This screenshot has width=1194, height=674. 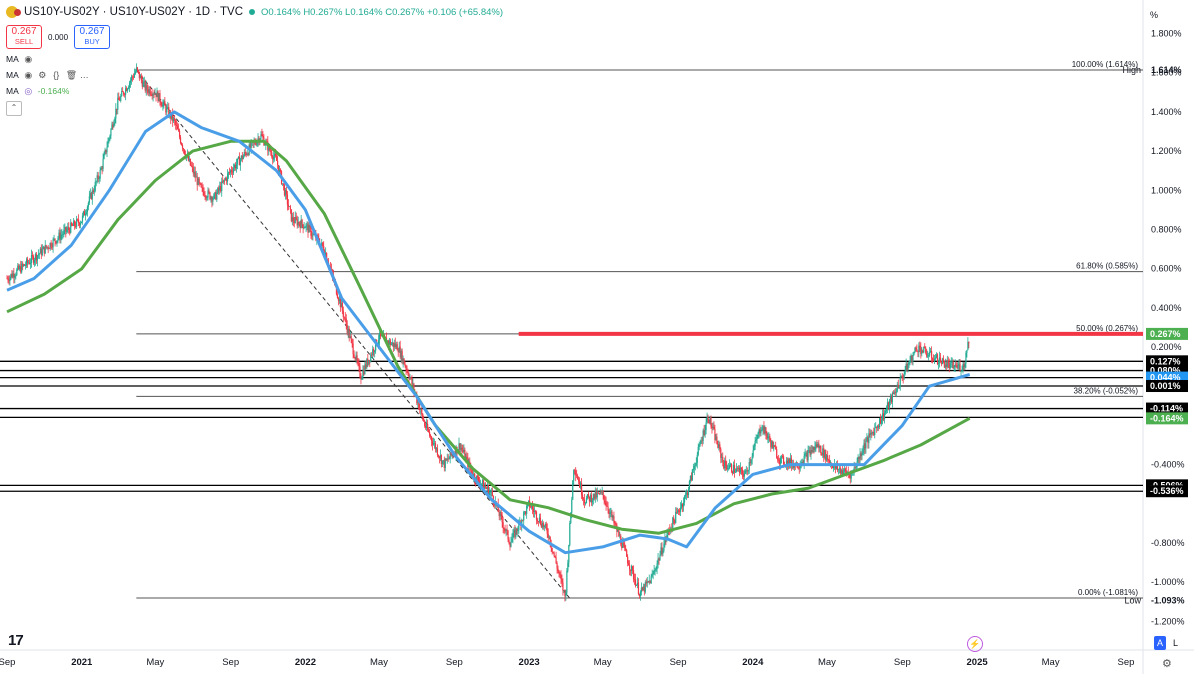 I want to click on auto-scale-button: A, so click(x=1160, y=643).